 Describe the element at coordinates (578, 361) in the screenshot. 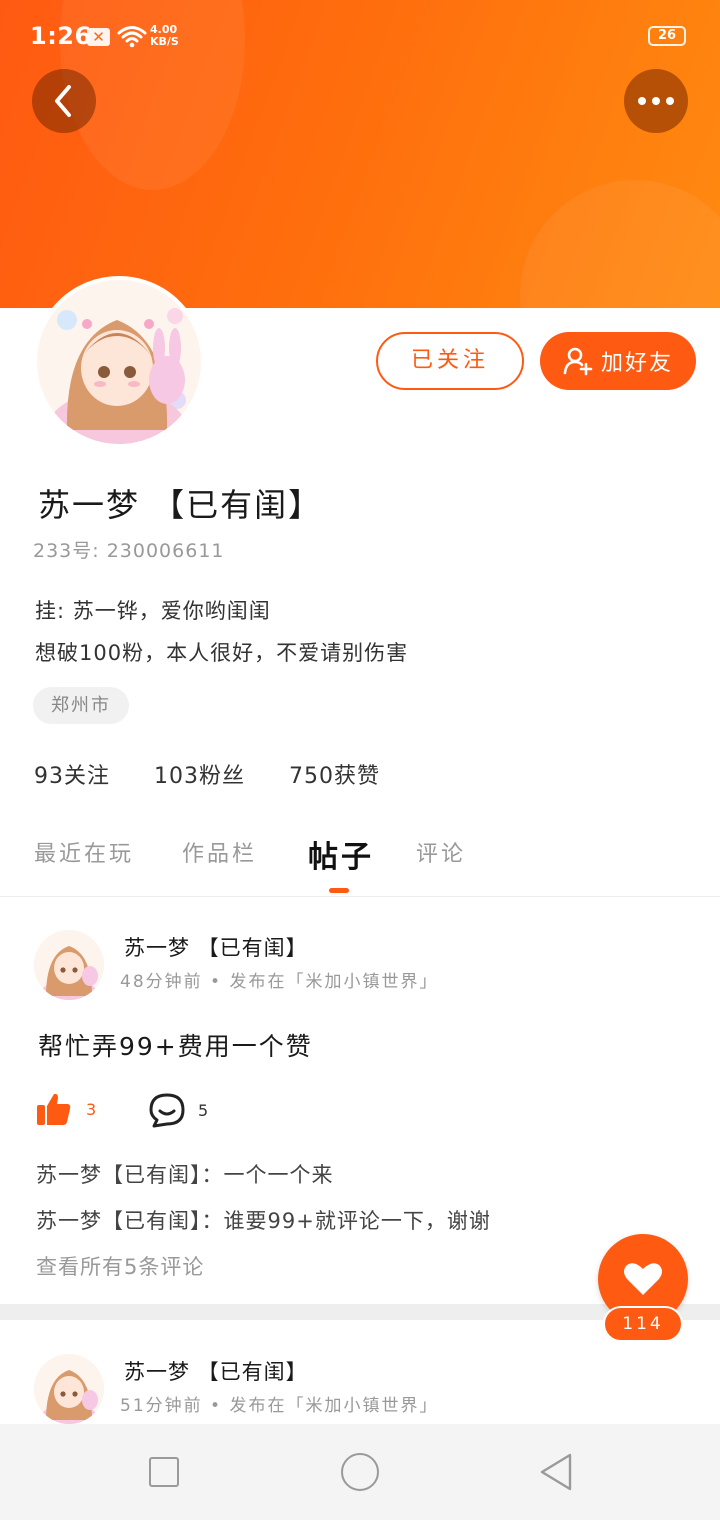

I see `add-user-icon` at that location.